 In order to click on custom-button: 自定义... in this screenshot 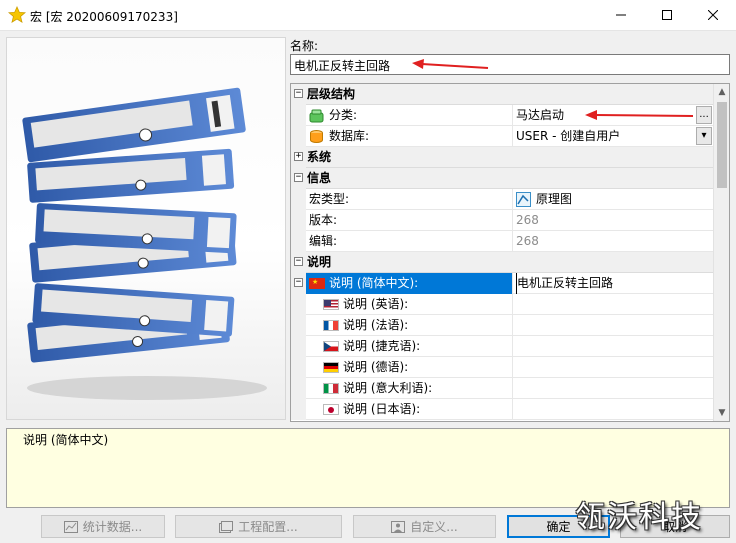, I will do `click(424, 526)`.